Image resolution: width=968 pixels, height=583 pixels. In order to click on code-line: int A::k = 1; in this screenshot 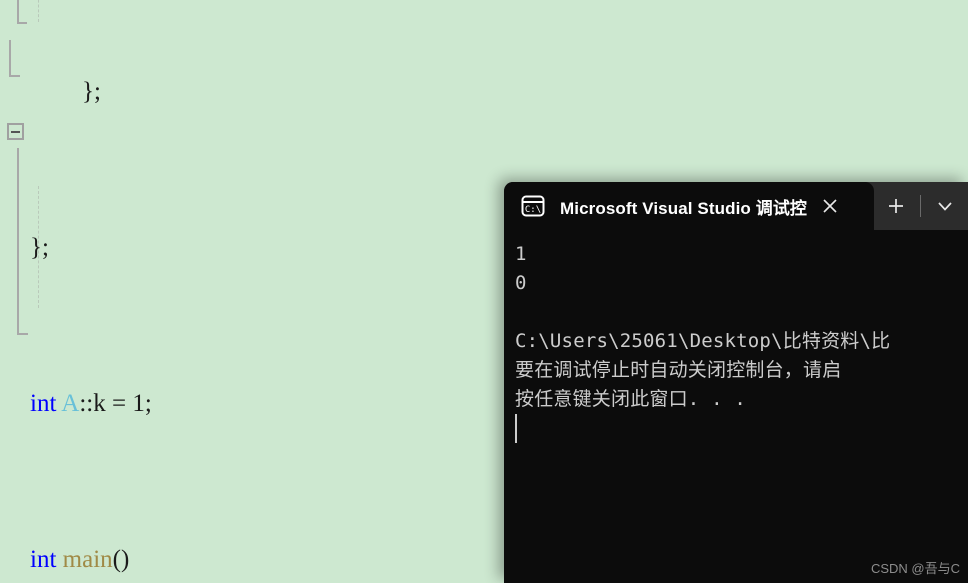, I will do `click(99, 403)`.